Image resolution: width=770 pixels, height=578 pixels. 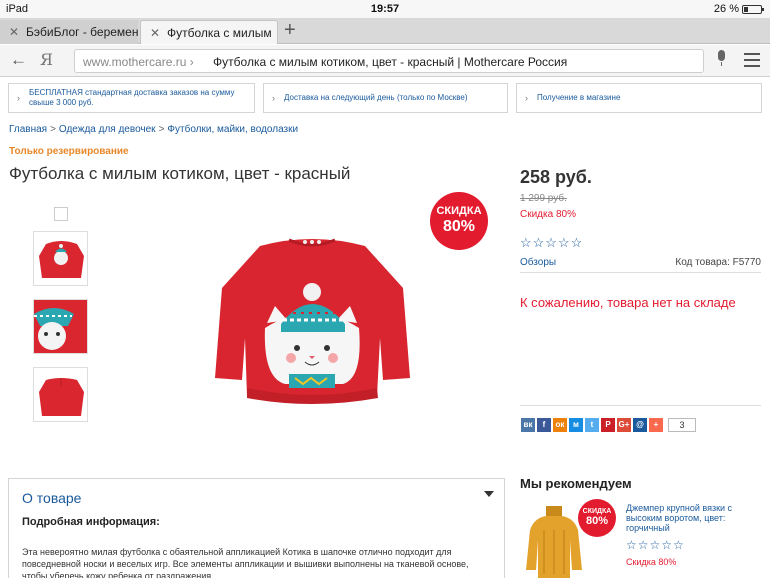 What do you see at coordinates (576, 425) in the screenshot?
I see `mailru-icon: м` at bounding box center [576, 425].